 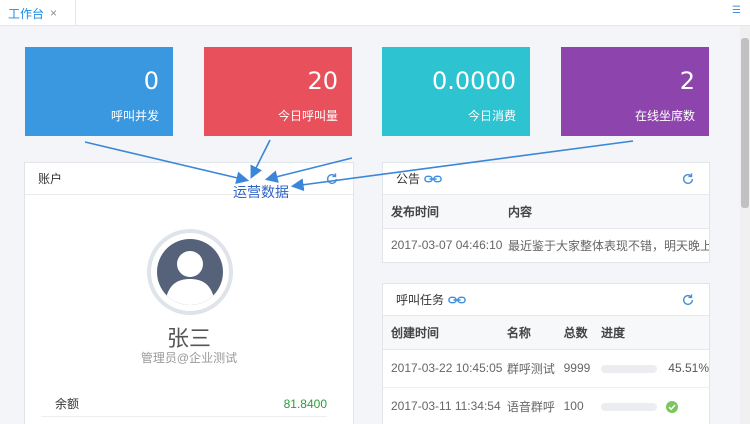 I want to click on annotation-arrows, so click(x=359, y=165).